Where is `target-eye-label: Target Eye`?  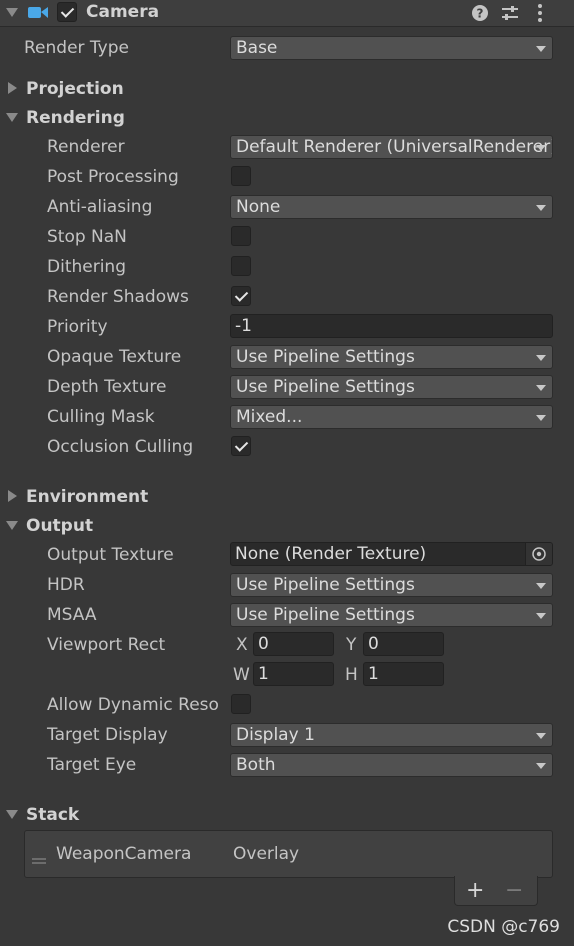
target-eye-label: Target Eye is located at coordinates (92, 765).